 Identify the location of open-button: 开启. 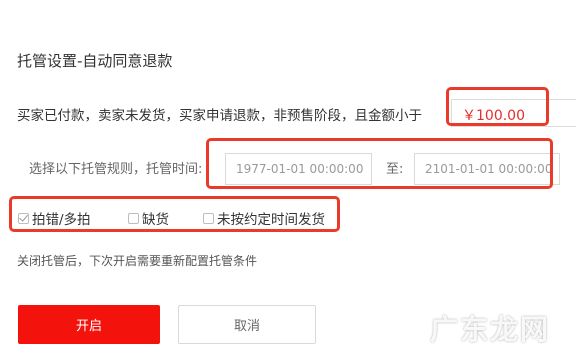
(89, 324).